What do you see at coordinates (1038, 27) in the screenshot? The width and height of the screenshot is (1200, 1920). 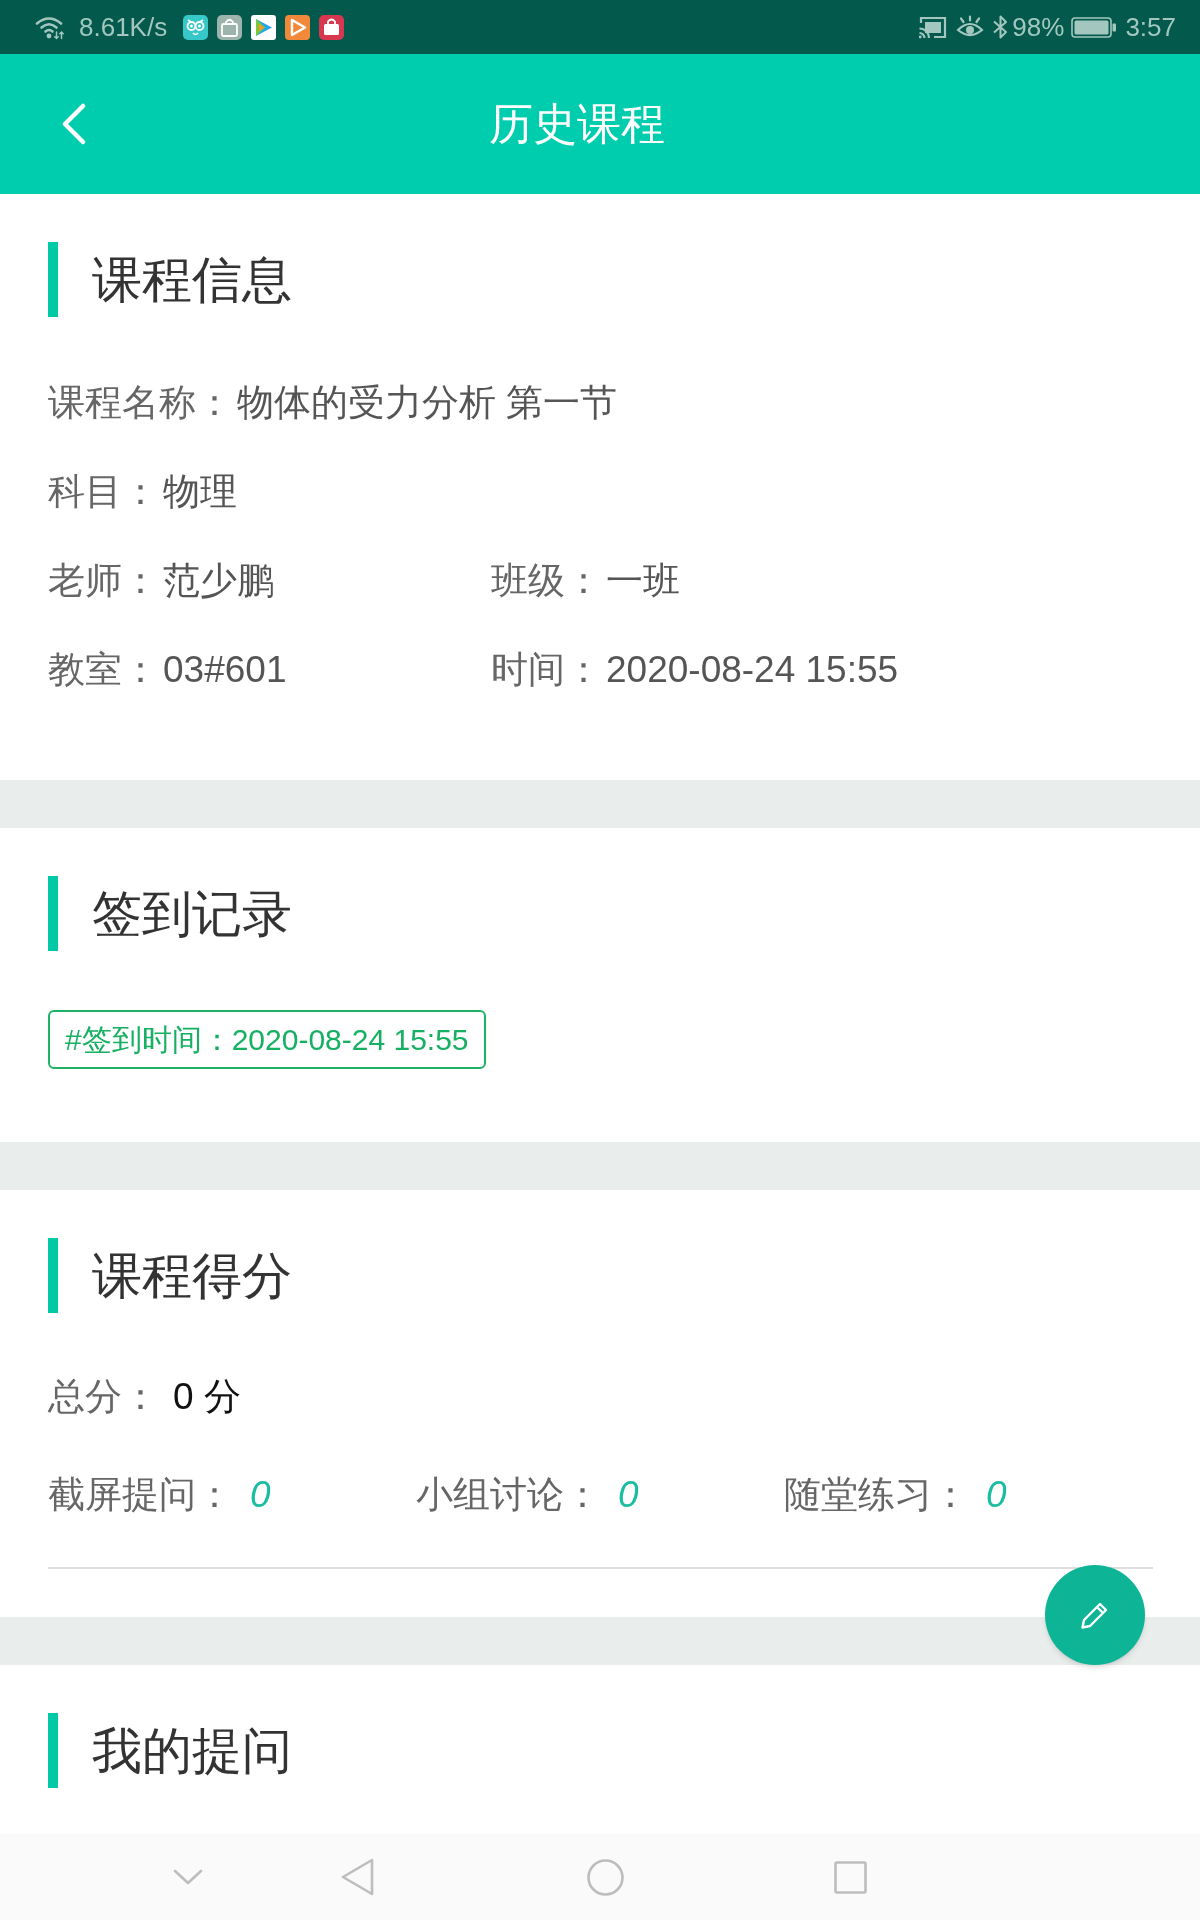 I see `battery-level: 98%` at bounding box center [1038, 27].